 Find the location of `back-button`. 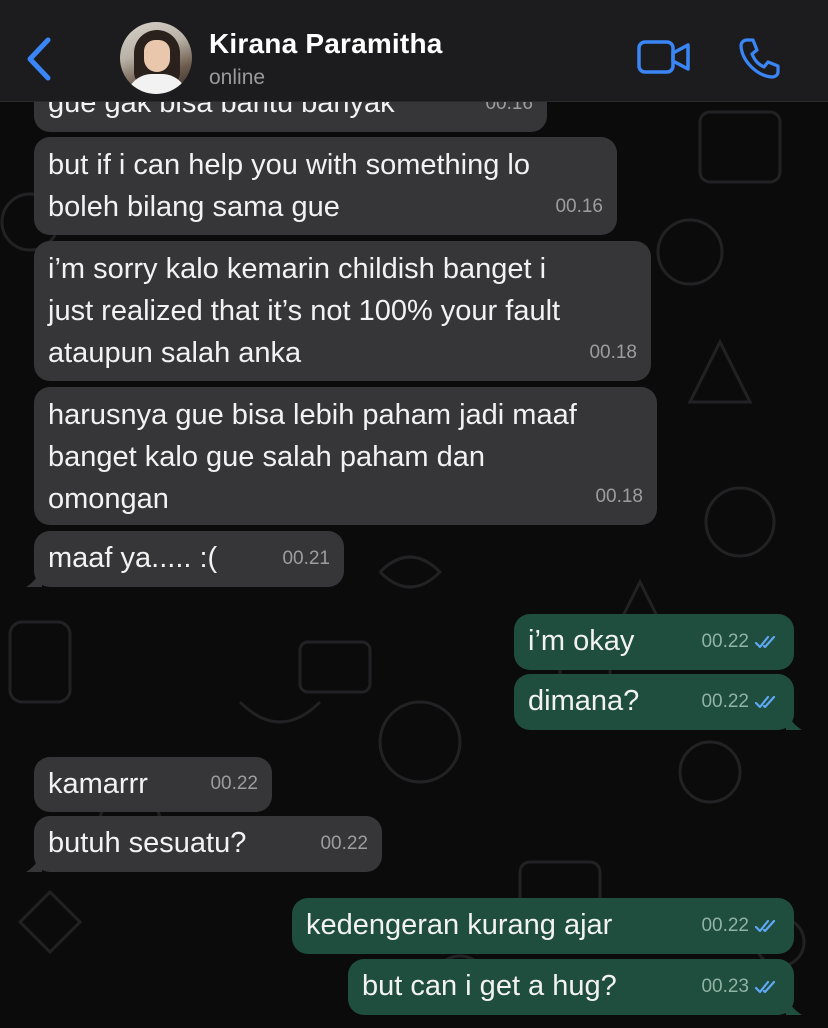

back-button is located at coordinates (38, 59).